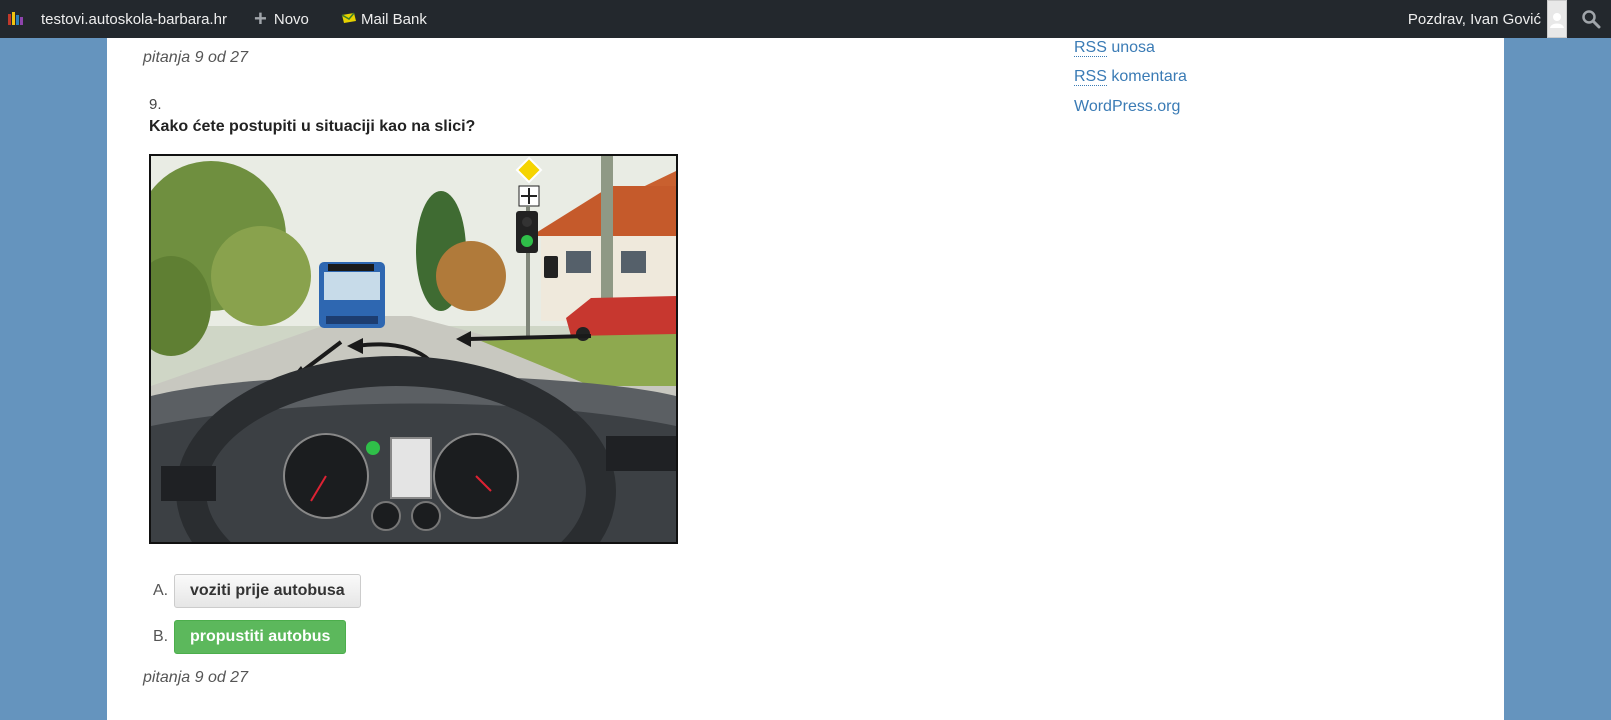  What do you see at coordinates (161, 590) in the screenshot?
I see `answer-letter: A.` at bounding box center [161, 590].